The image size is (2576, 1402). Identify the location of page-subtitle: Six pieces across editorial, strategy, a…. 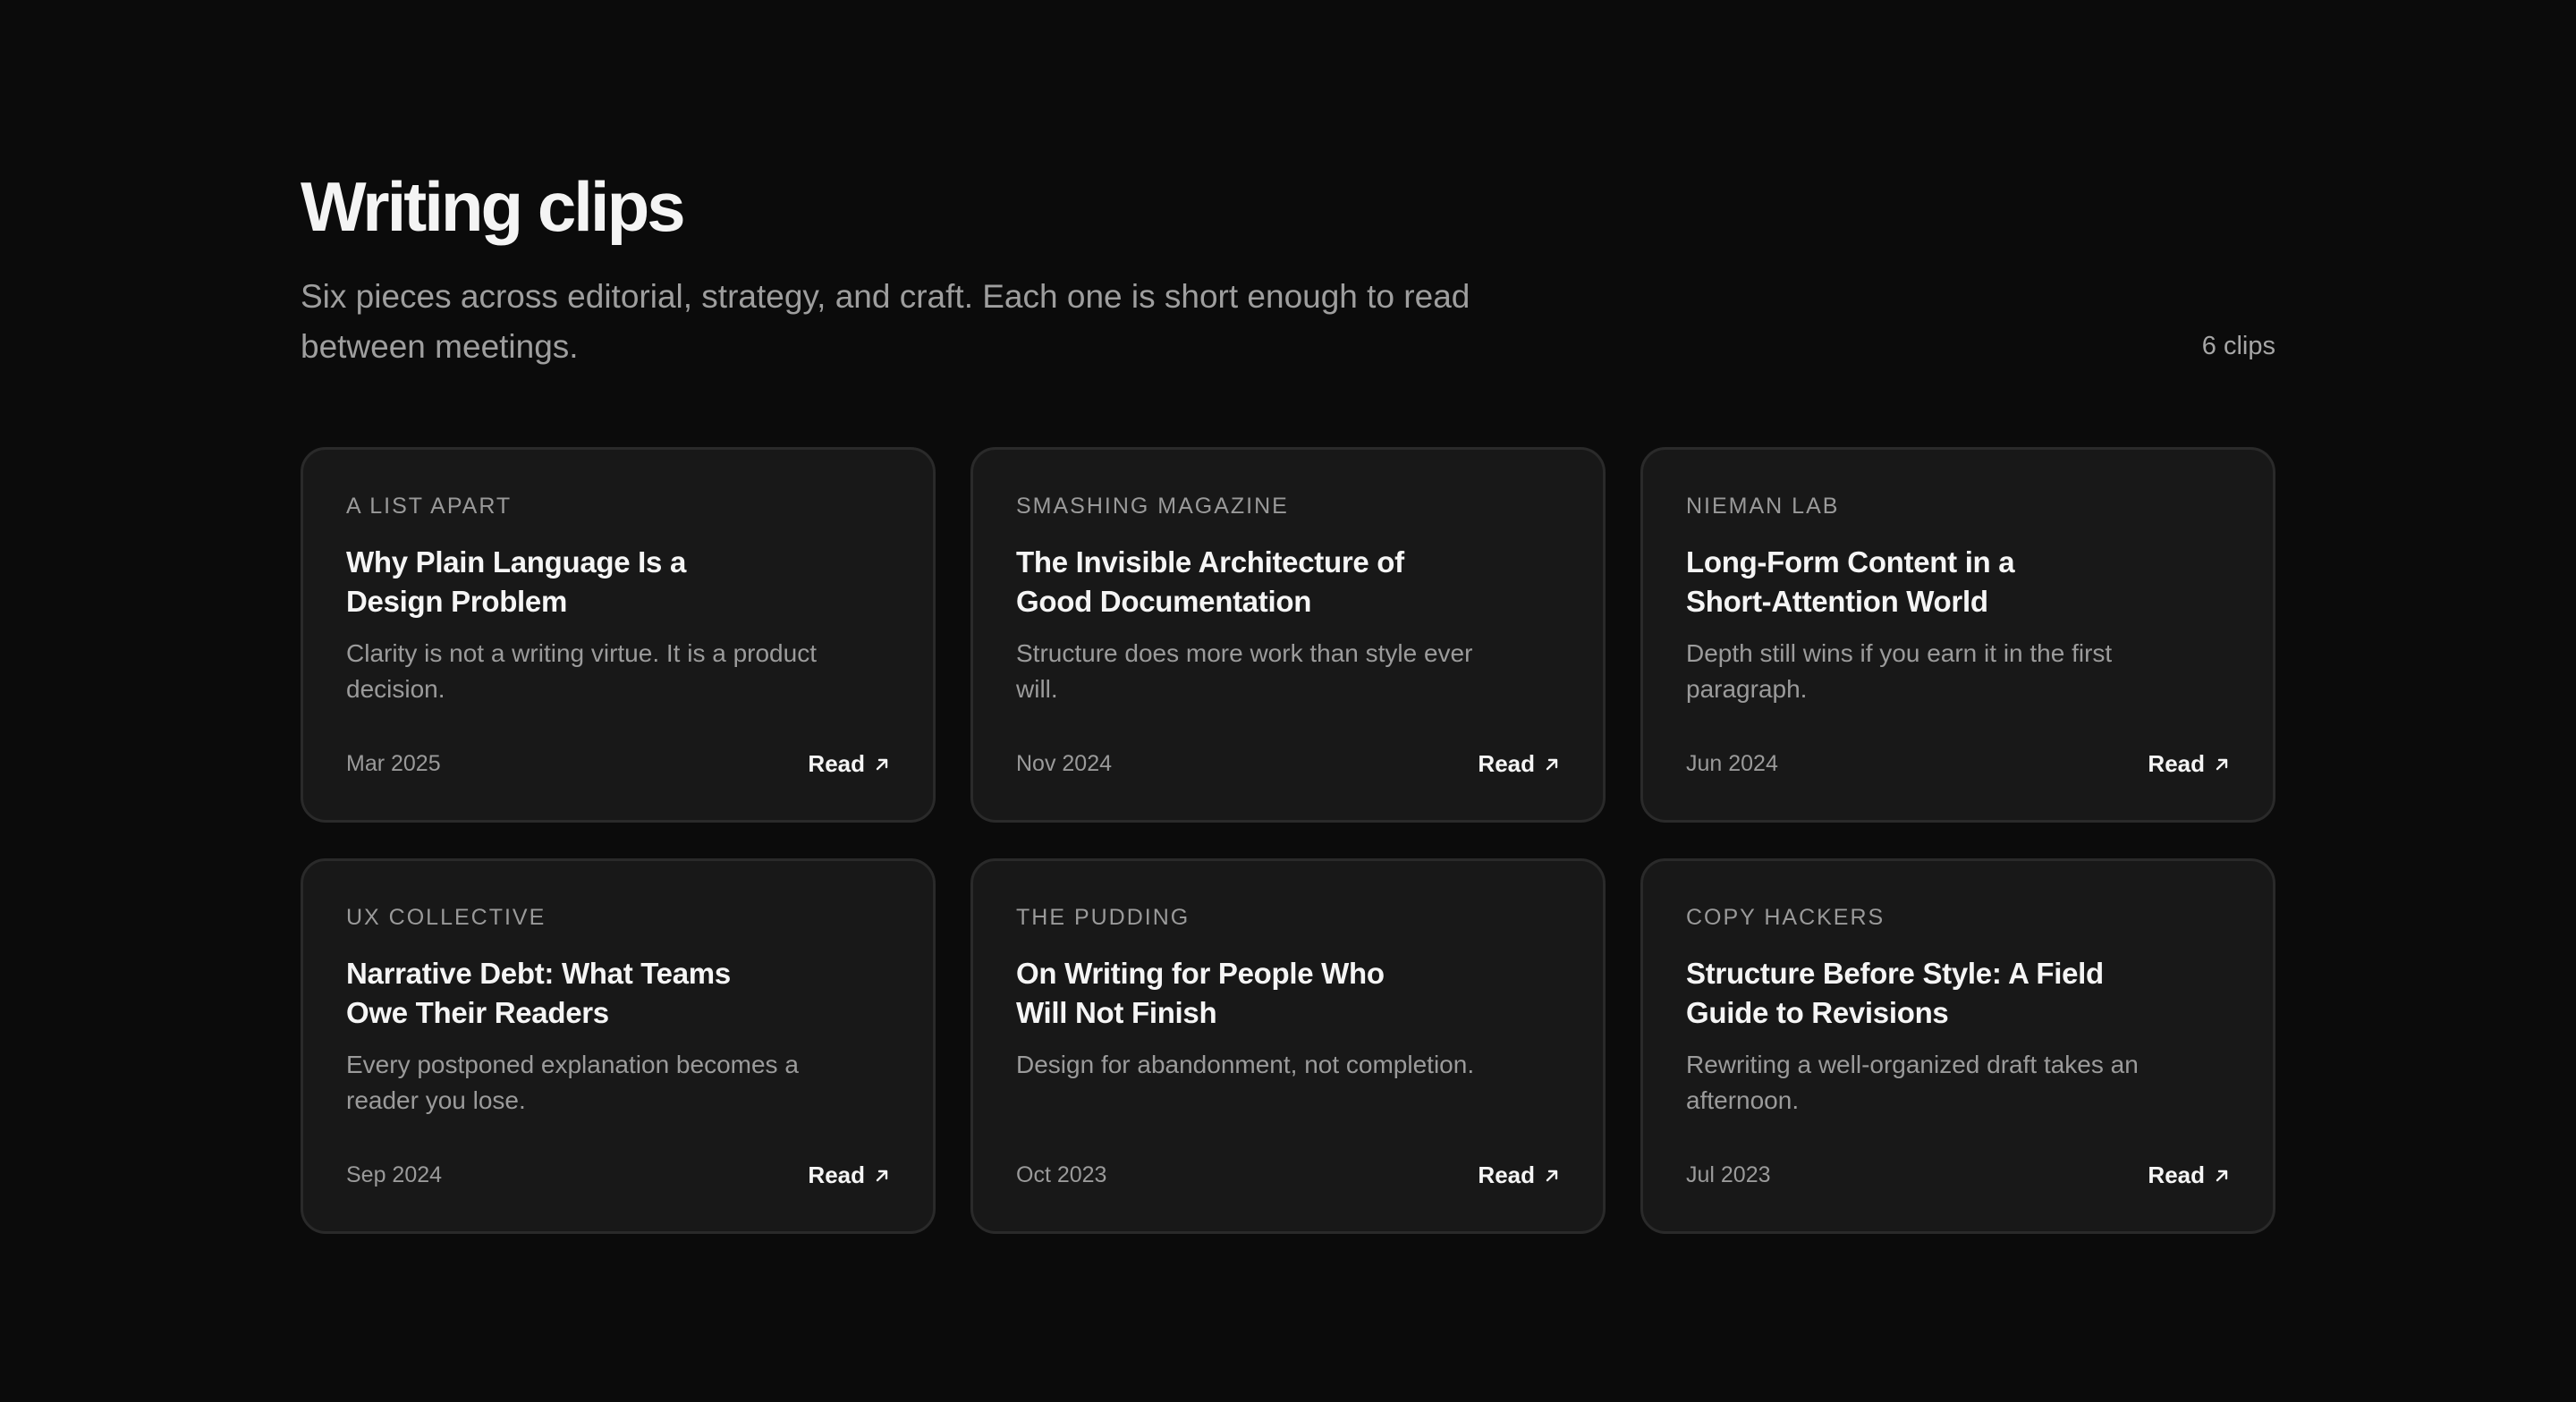
(885, 321).